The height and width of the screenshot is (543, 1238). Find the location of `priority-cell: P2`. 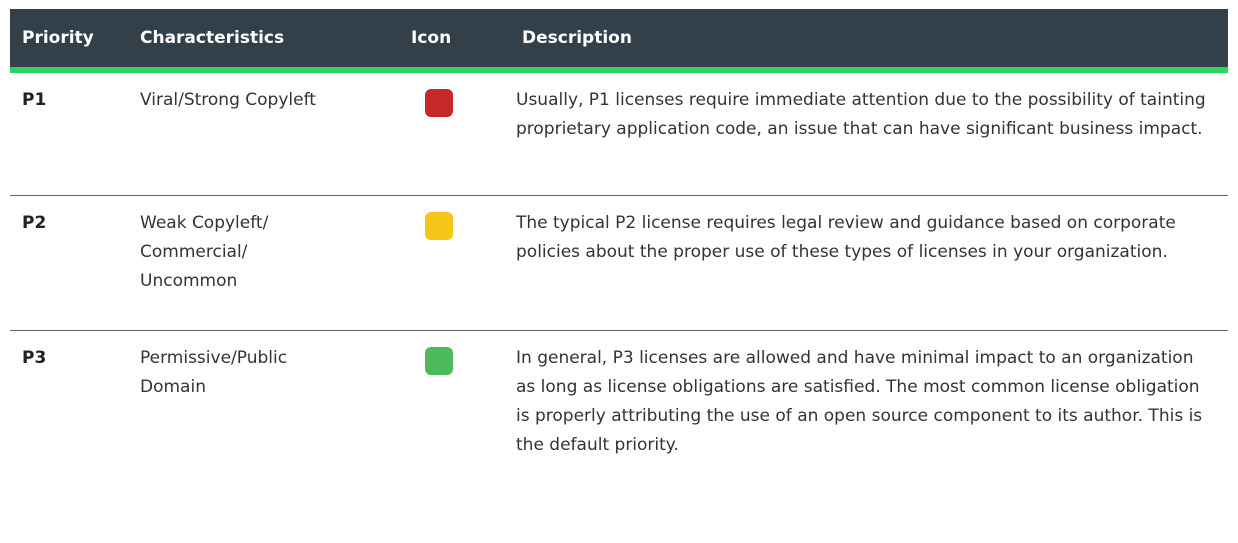

priority-cell: P2 is located at coordinates (69, 263).